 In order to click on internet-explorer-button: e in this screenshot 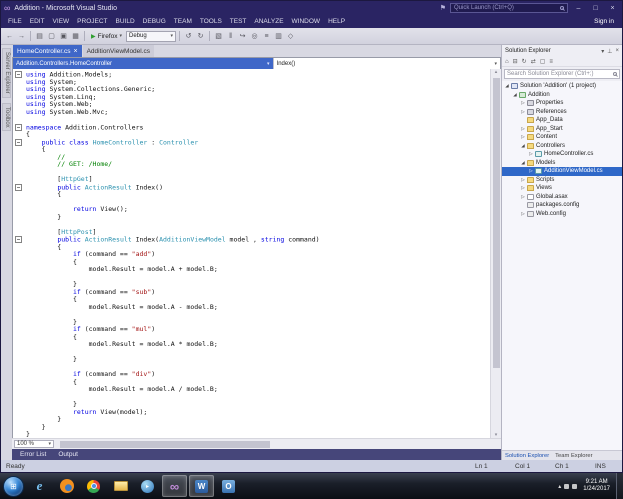, I will do `click(39, 486)`.